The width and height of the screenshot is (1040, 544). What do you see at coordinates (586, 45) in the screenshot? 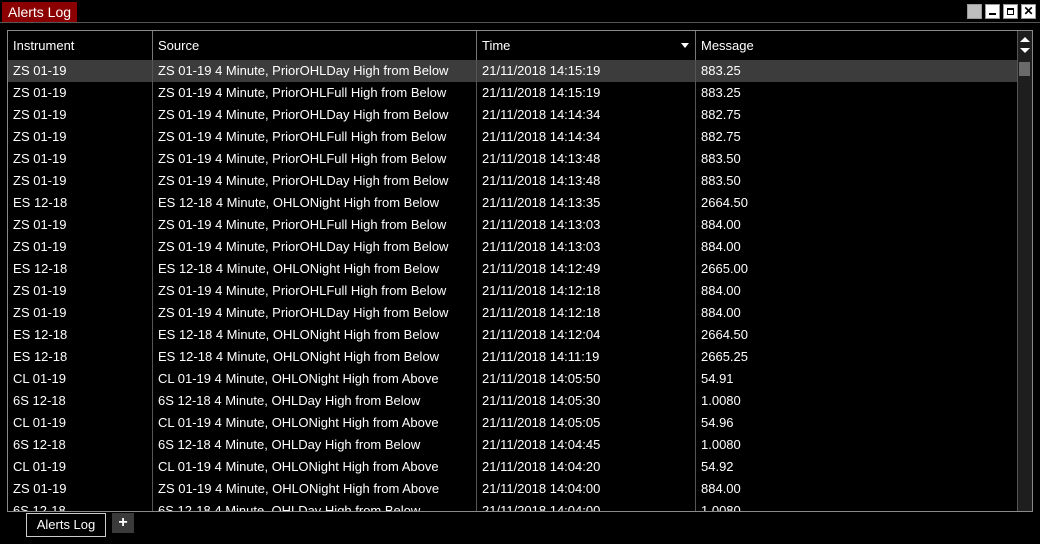
I see `column-header-time: Time` at bounding box center [586, 45].